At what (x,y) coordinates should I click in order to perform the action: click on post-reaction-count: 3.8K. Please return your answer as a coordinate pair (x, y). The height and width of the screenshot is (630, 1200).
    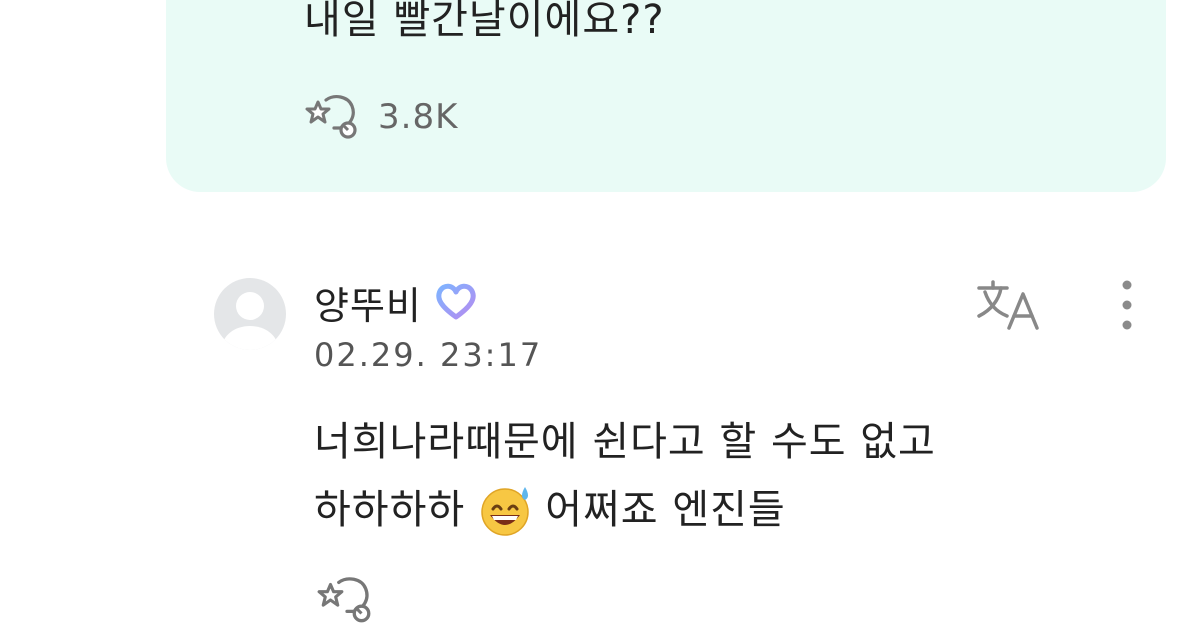
    Looking at the image, I should click on (418, 117).